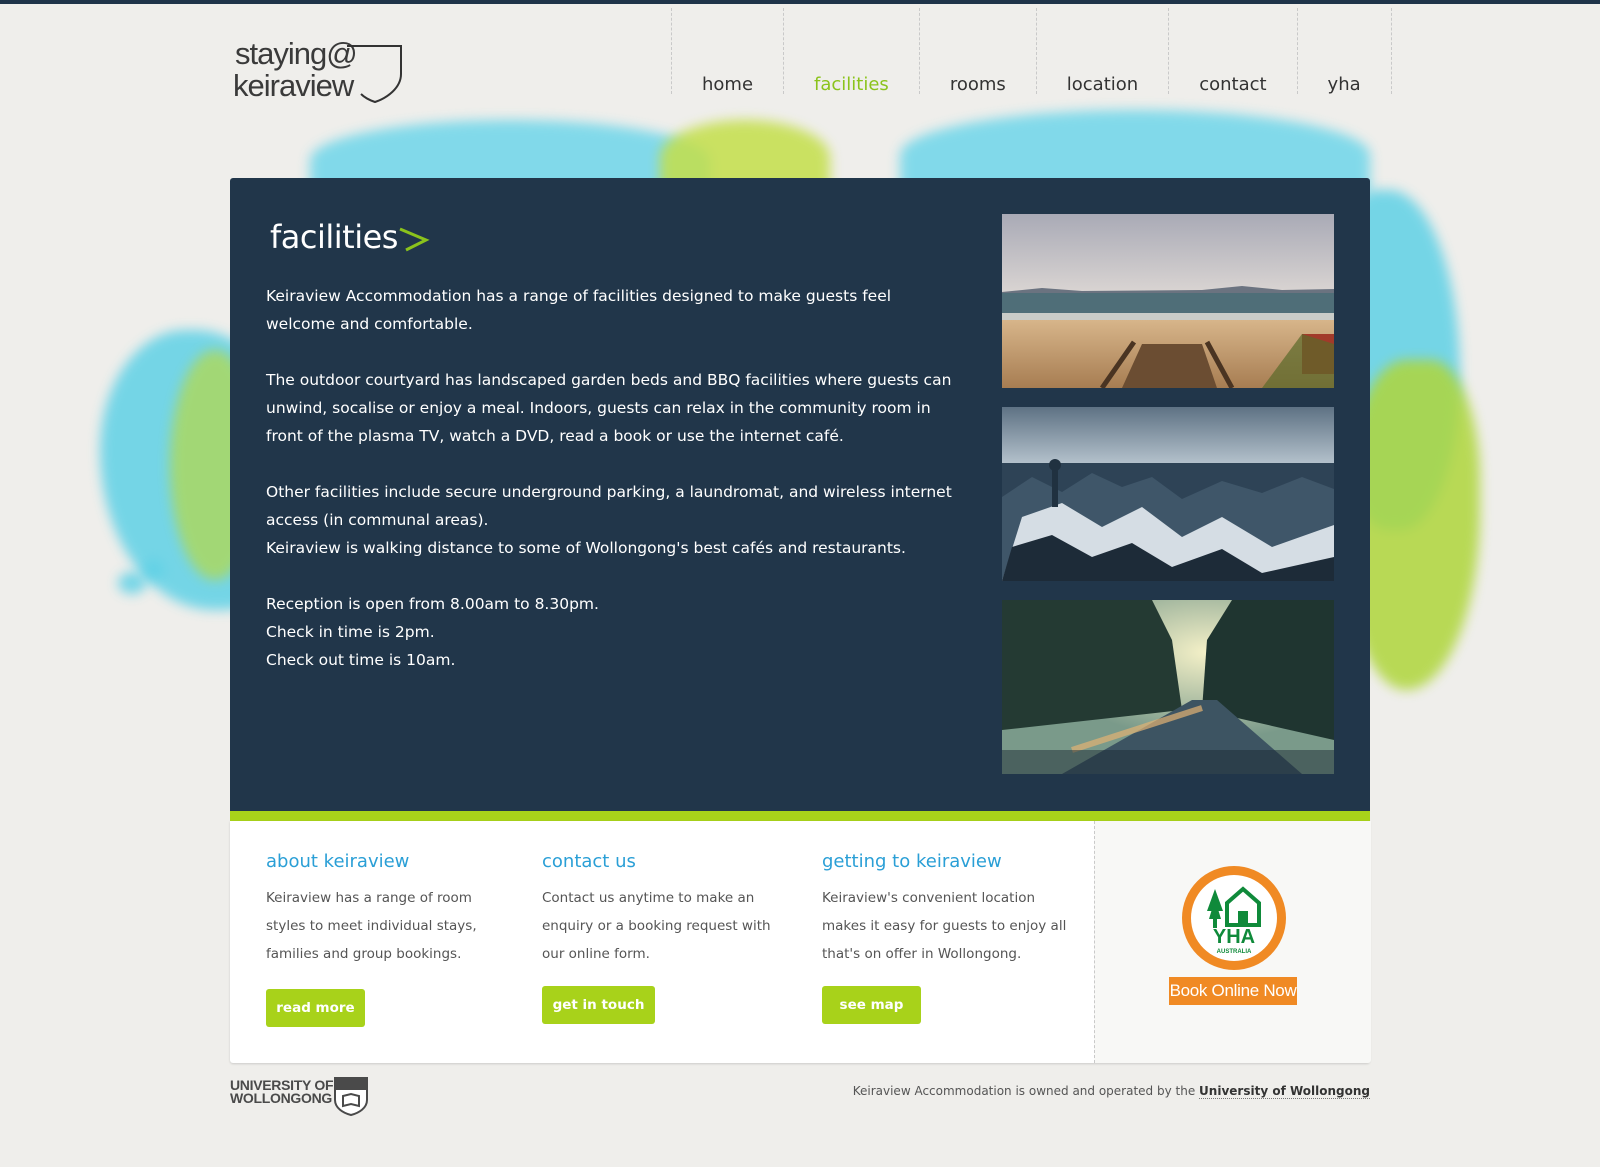 The width and height of the screenshot is (1600, 1167). Describe the element at coordinates (1234, 937) in the screenshot. I see `yha-logo-text: YHA` at that location.